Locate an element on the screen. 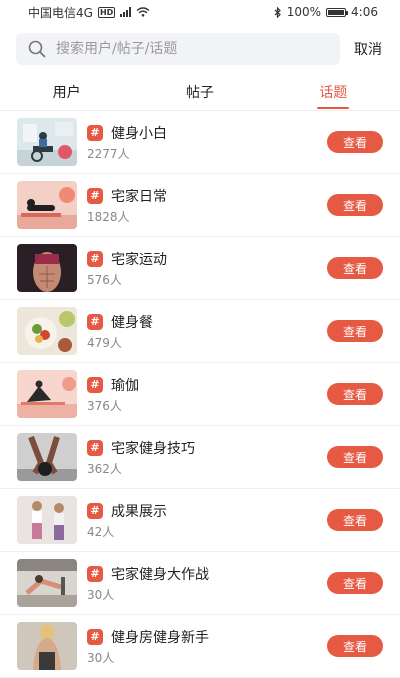  search-row: 取消 is located at coordinates (200, 49).